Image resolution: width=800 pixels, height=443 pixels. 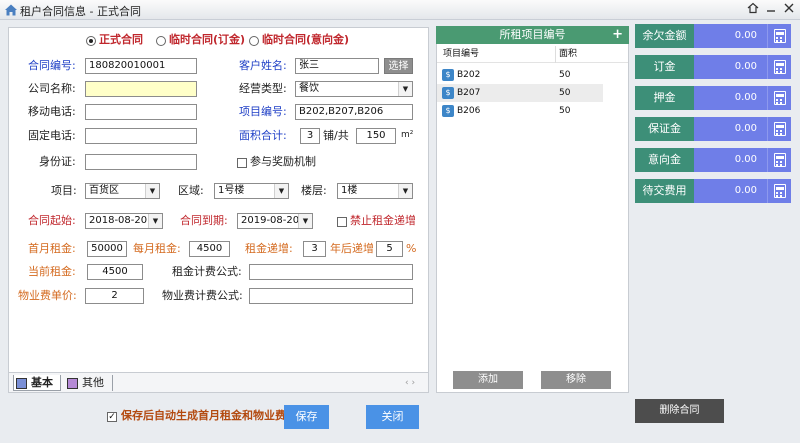 I want to click on summary-card-pending: 待交费用 0.00, so click(x=713, y=191).